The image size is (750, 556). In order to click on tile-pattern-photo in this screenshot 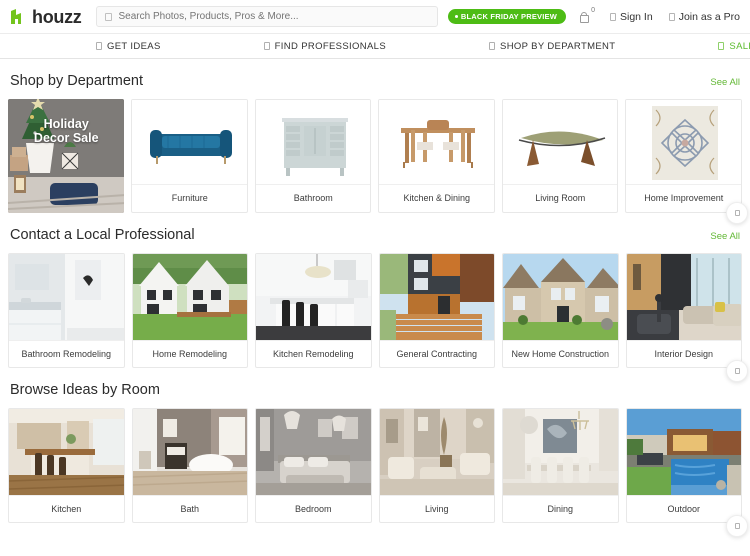, I will do `click(683, 142)`.